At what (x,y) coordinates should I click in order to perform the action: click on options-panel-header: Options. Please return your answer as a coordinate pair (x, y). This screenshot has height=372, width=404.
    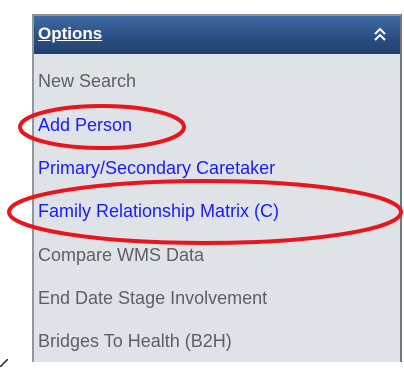
    Looking at the image, I should click on (217, 35).